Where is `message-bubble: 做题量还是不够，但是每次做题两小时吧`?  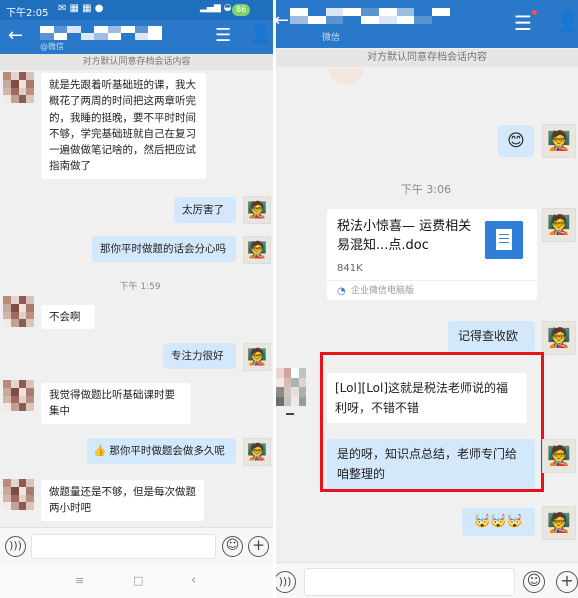 message-bubble: 做题量还是不够，但是每次做题两小时吧 is located at coordinates (122, 500).